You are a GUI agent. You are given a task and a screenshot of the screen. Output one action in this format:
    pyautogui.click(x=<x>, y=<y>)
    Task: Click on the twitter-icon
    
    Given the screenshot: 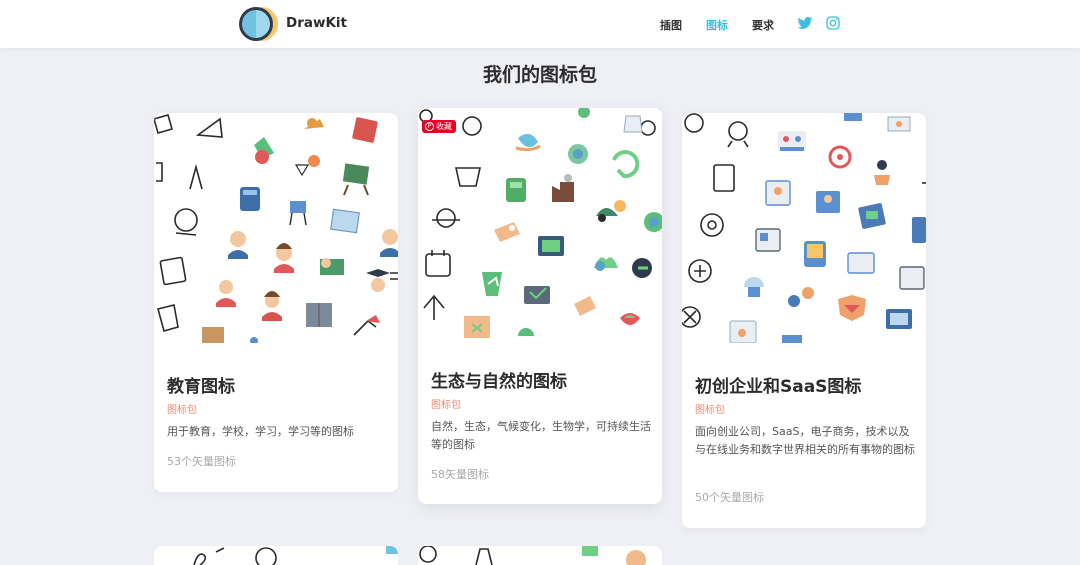 What is the action you would take?
    pyautogui.click(x=805, y=23)
    